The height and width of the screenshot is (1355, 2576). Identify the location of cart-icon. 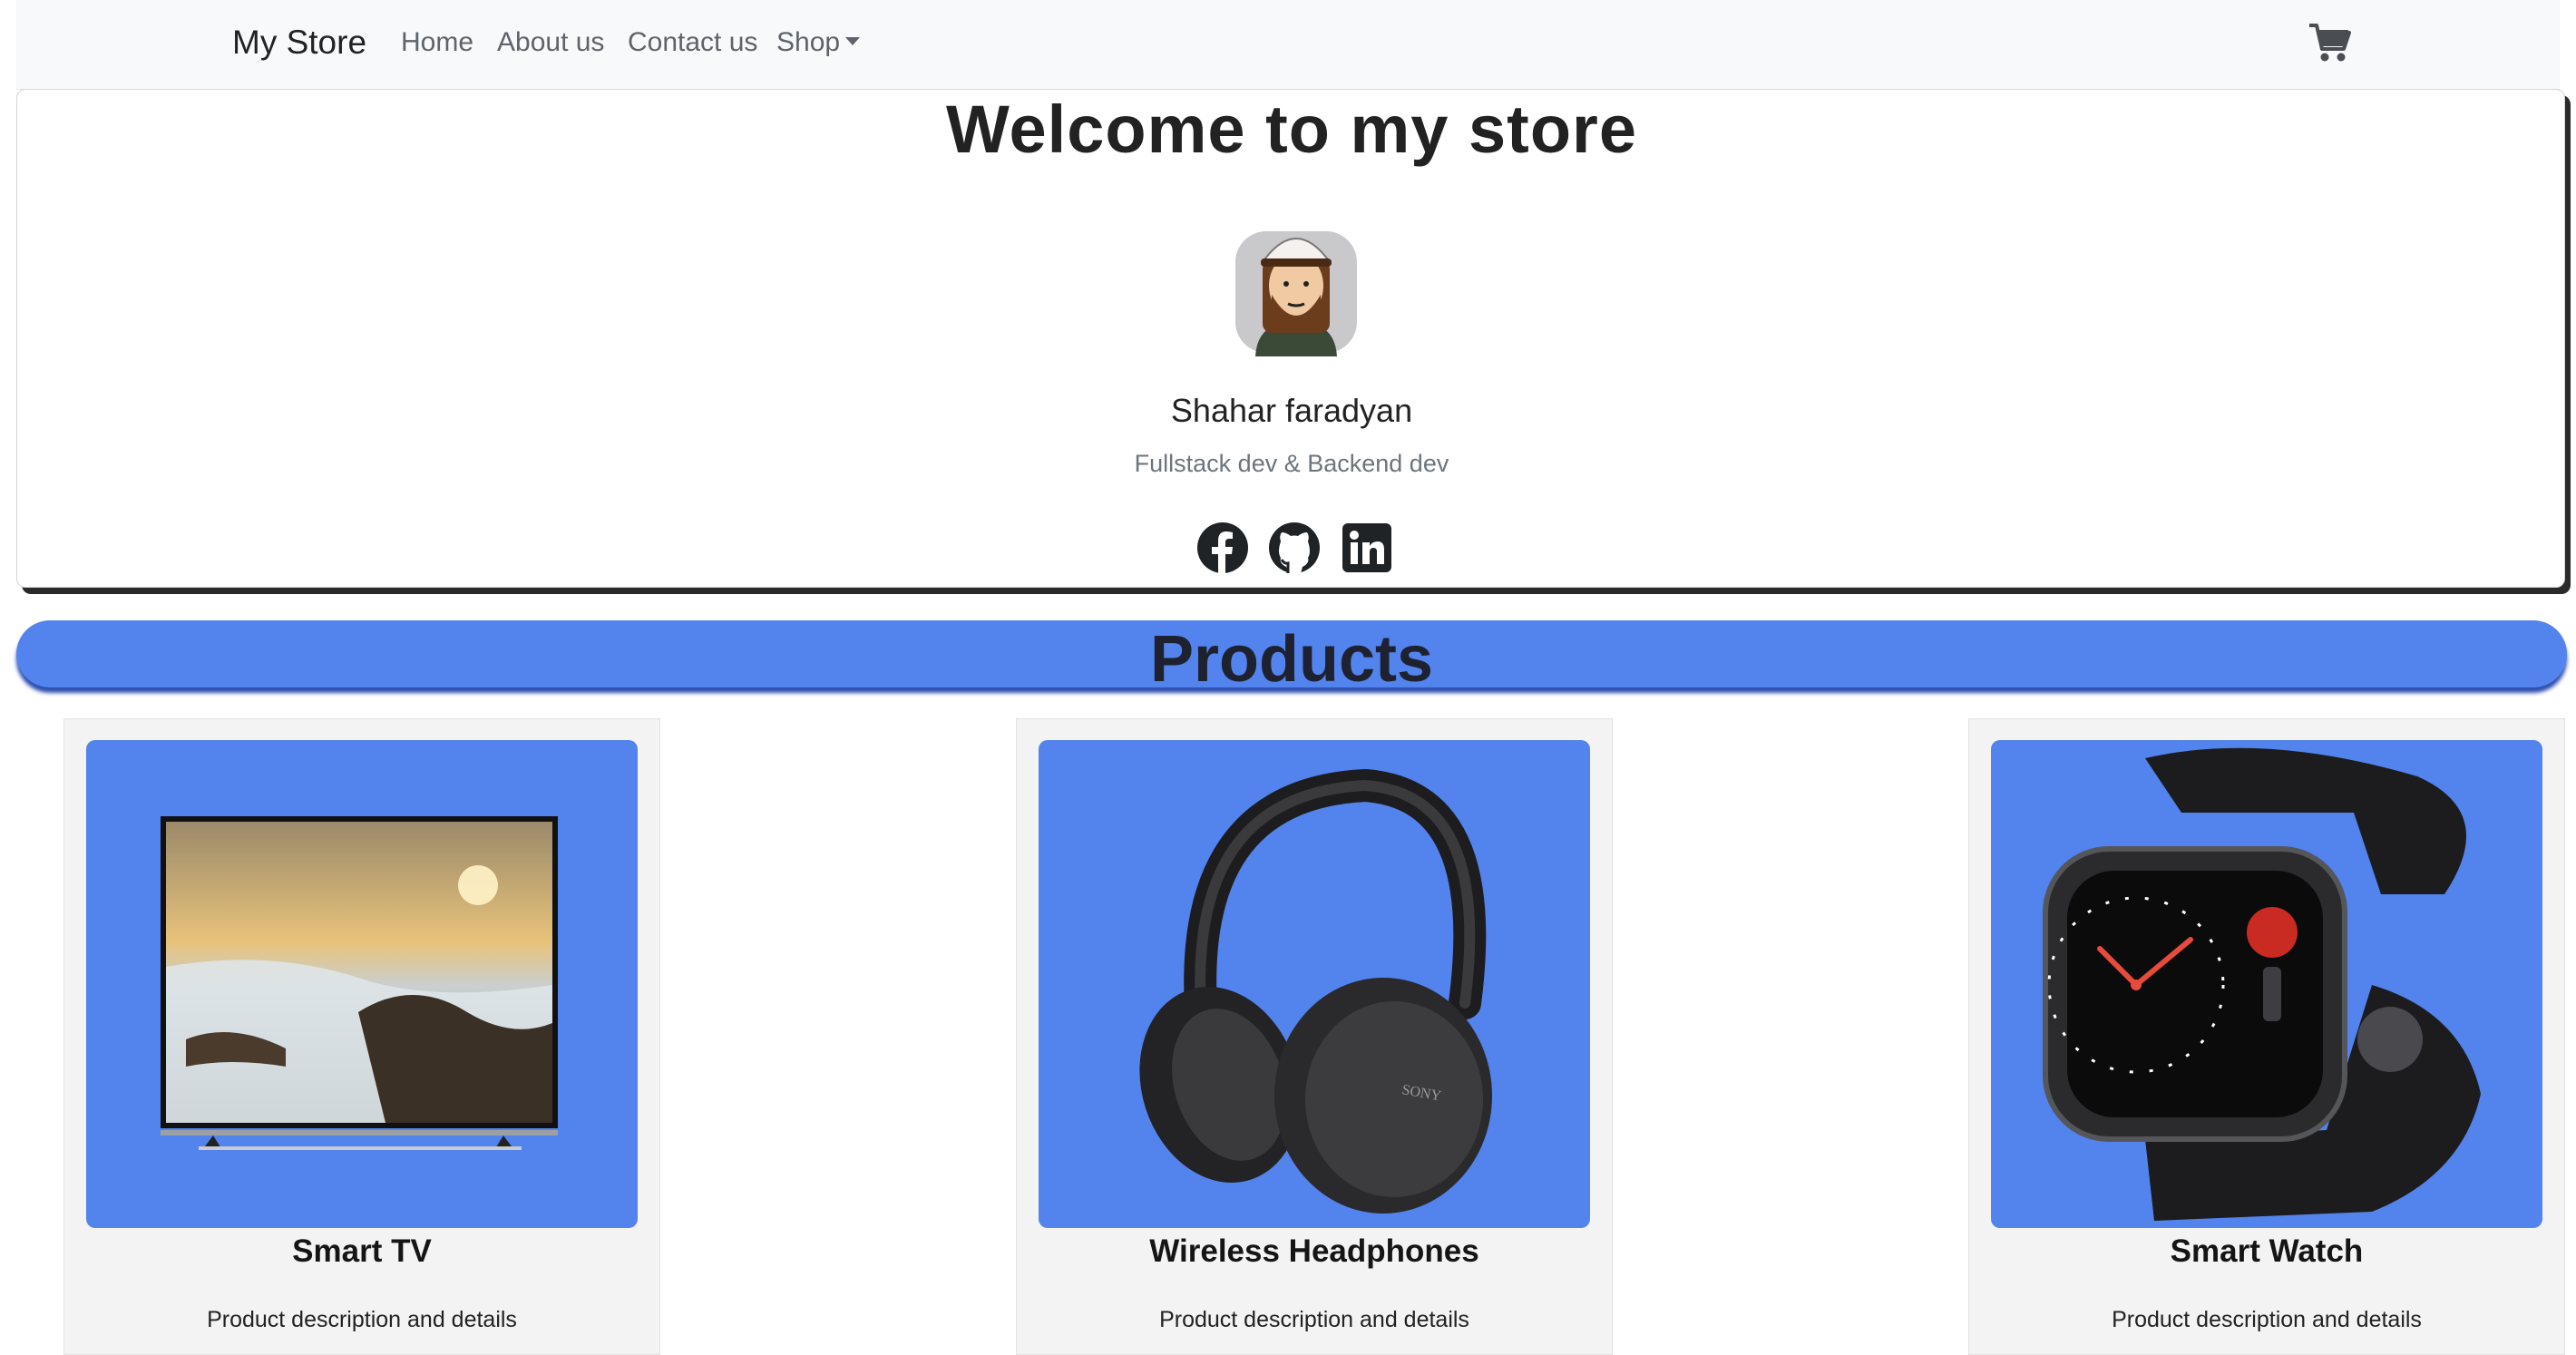
(2329, 42).